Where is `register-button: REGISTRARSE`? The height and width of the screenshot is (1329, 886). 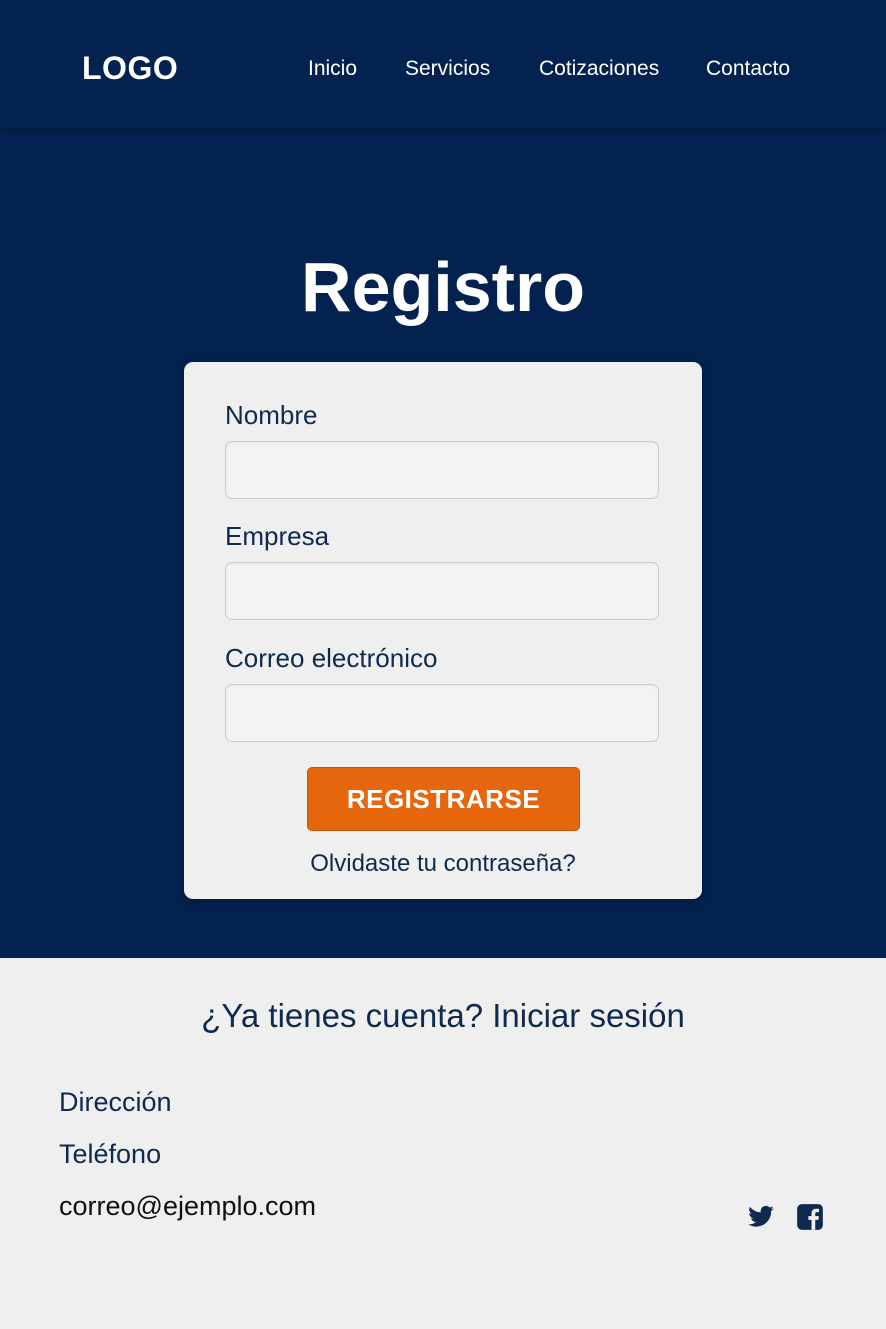 register-button: REGISTRARSE is located at coordinates (443, 799).